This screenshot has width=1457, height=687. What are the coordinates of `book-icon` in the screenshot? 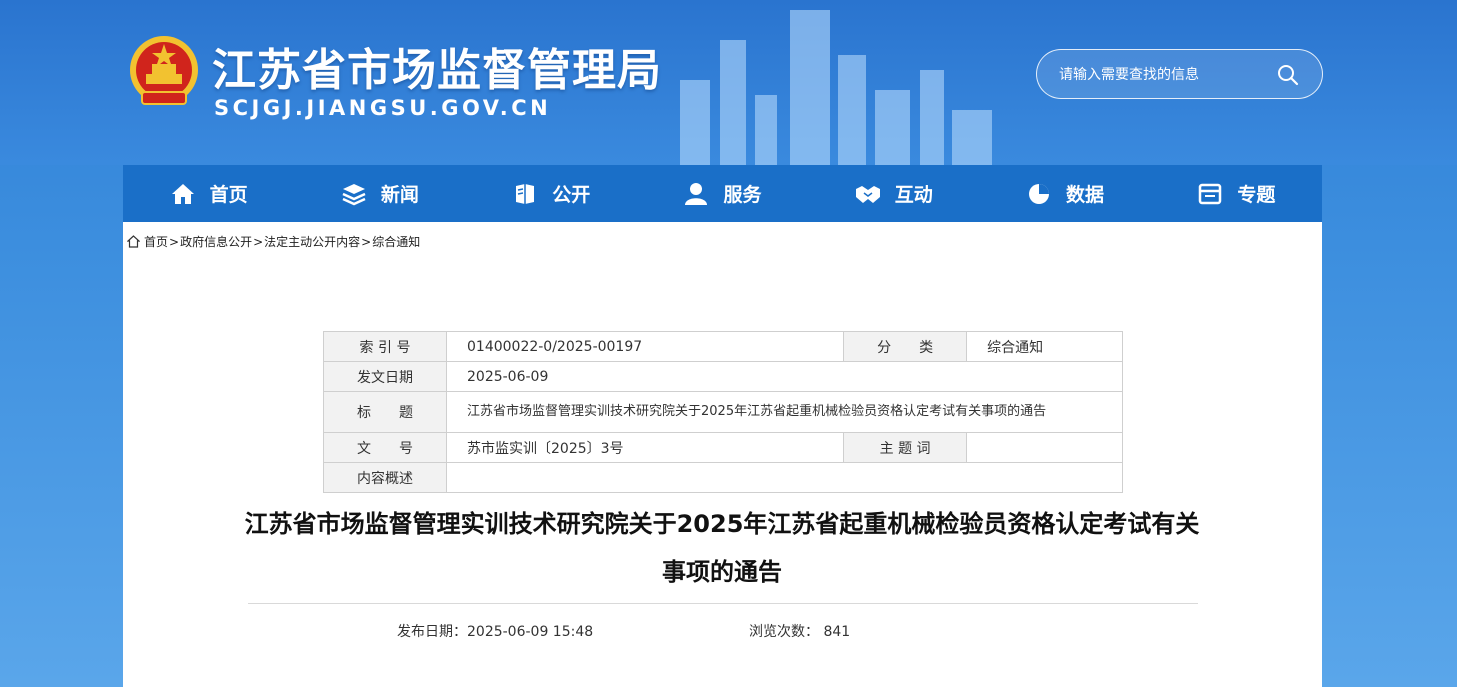 It's located at (525, 193).